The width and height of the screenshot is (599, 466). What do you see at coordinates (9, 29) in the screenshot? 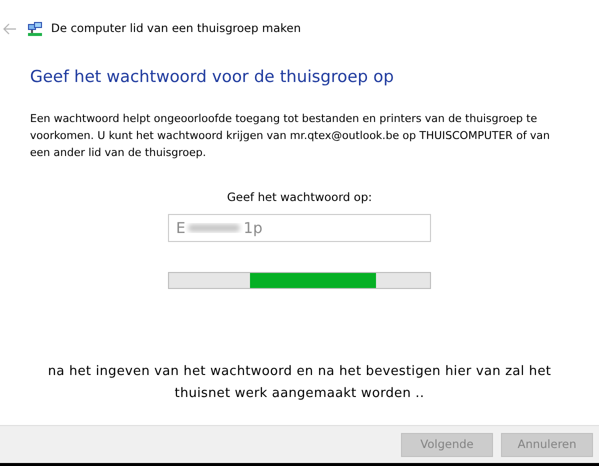
I see `back-arrow-icon` at bounding box center [9, 29].